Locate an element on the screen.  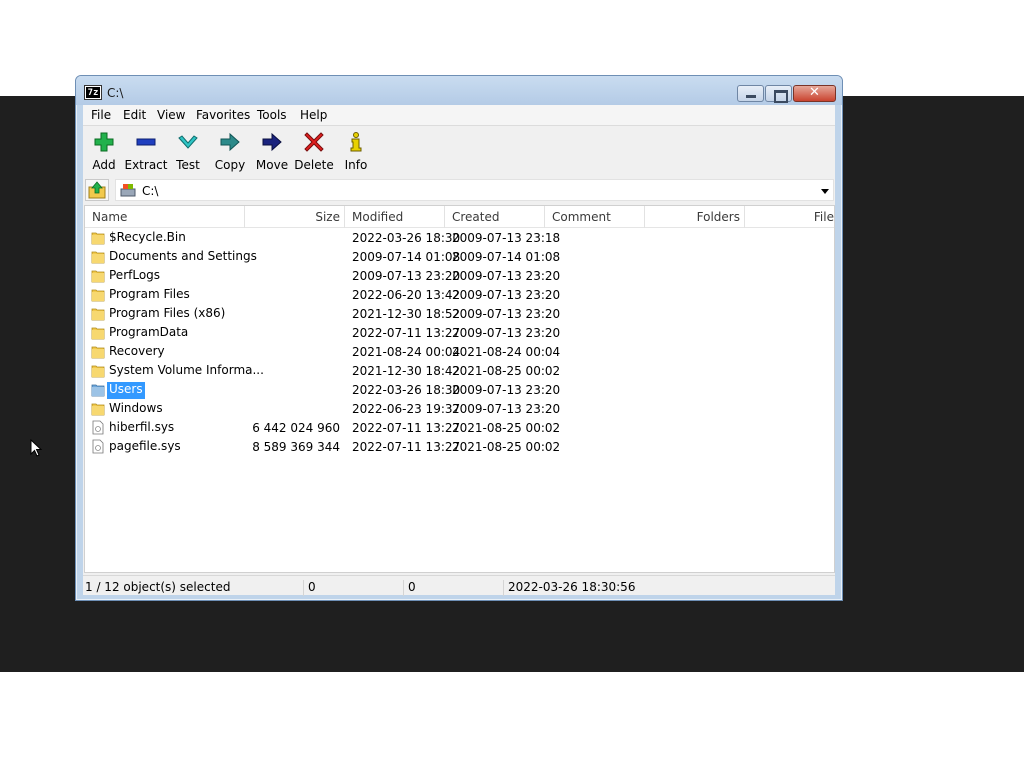
table-row: Windows 2022-06-23 19:37 2009-07-13 23:20 is located at coordinates (459, 408).